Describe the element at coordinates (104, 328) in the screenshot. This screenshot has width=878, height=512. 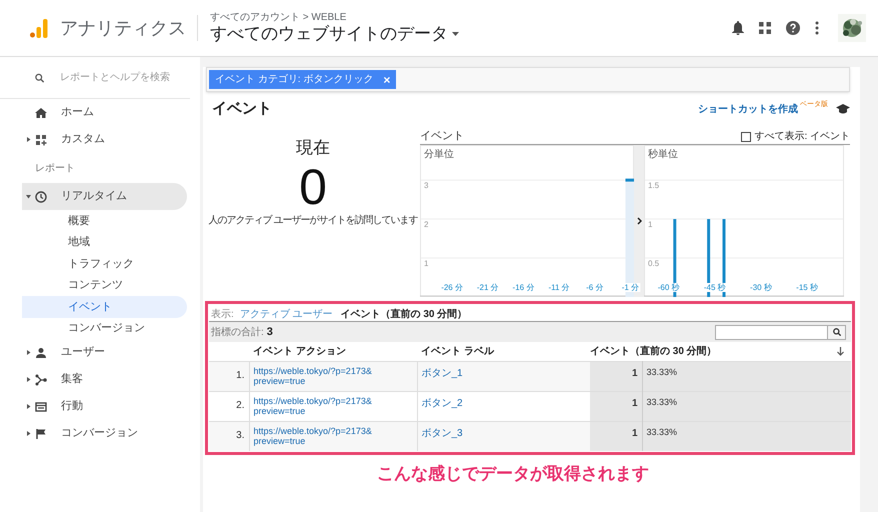
I see `nav-subitem: コンバージョン` at that location.